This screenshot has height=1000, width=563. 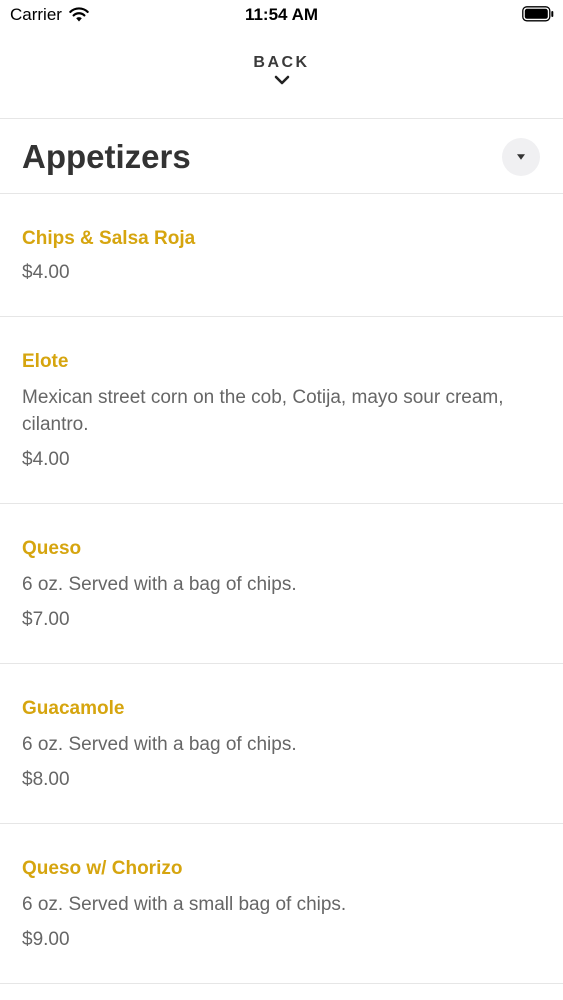 What do you see at coordinates (184, 904) in the screenshot?
I see `item-description: 6 oz. Served with a small bag of chips.` at bounding box center [184, 904].